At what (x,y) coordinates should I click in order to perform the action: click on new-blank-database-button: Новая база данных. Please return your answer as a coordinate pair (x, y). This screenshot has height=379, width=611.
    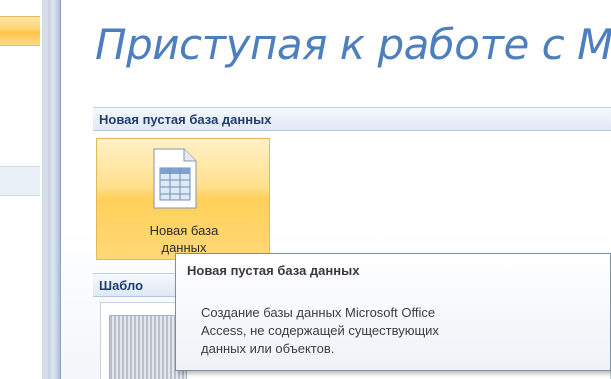
    Looking at the image, I should click on (183, 199).